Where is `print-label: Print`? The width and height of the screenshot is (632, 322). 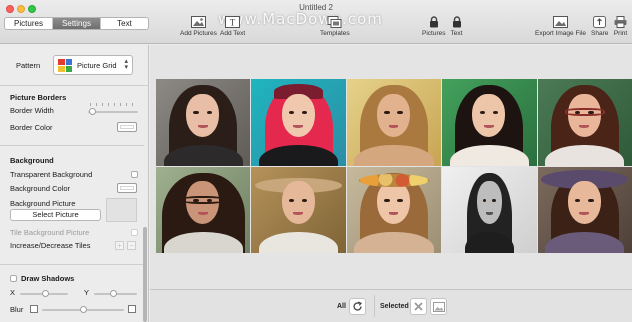
print-label: Print is located at coordinates (620, 33).